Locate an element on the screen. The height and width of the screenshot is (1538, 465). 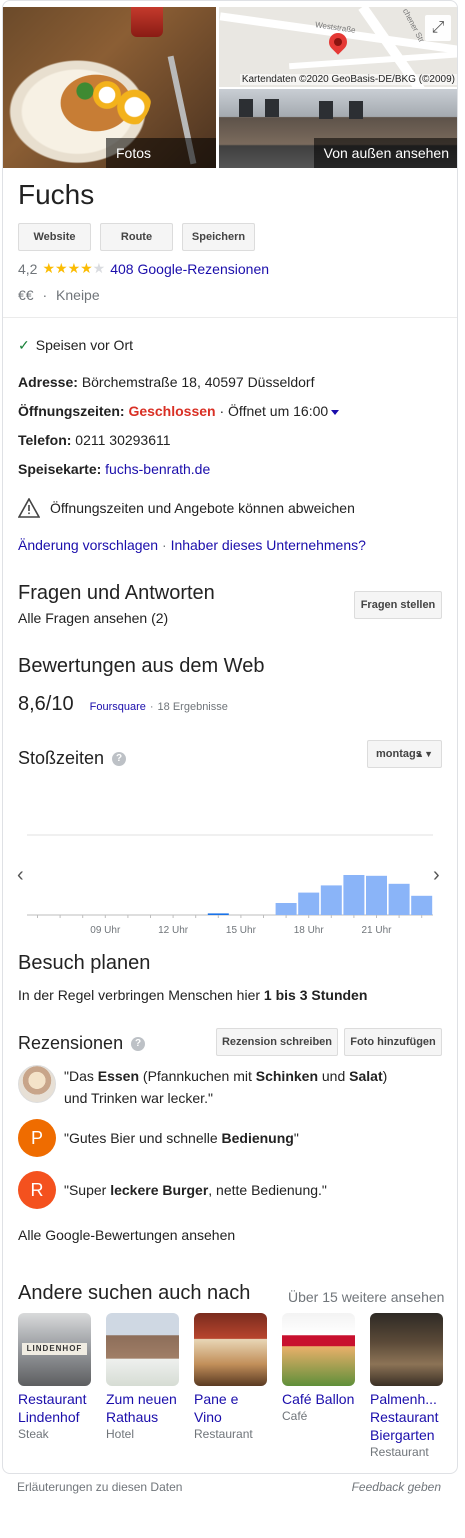
rating-value: 4,2 is located at coordinates (28, 268).